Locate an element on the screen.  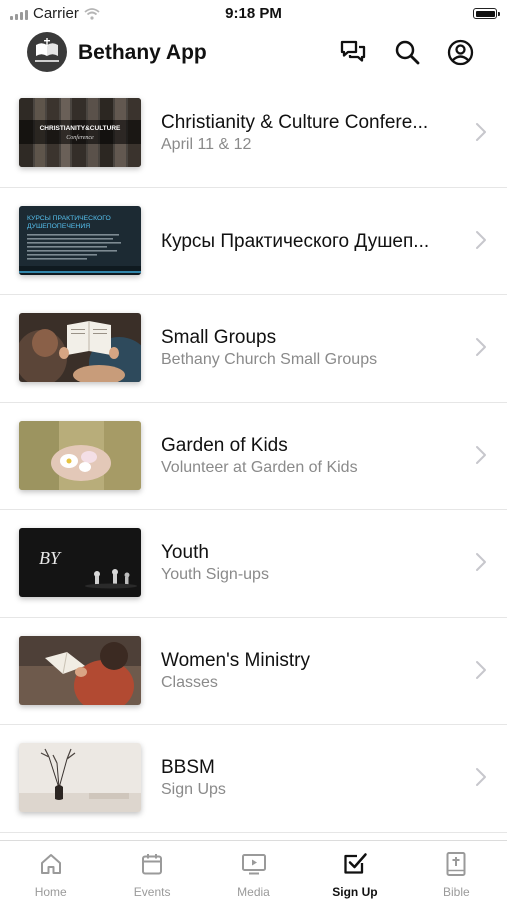
tab-bible: Bible is located at coordinates (456, 871).